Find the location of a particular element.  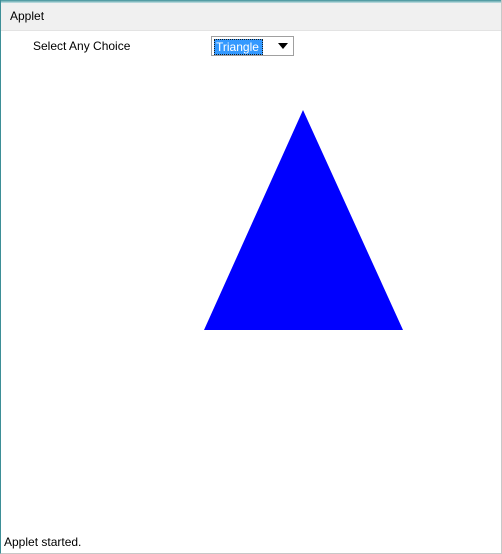

chevron-down-icon is located at coordinates (283, 46).